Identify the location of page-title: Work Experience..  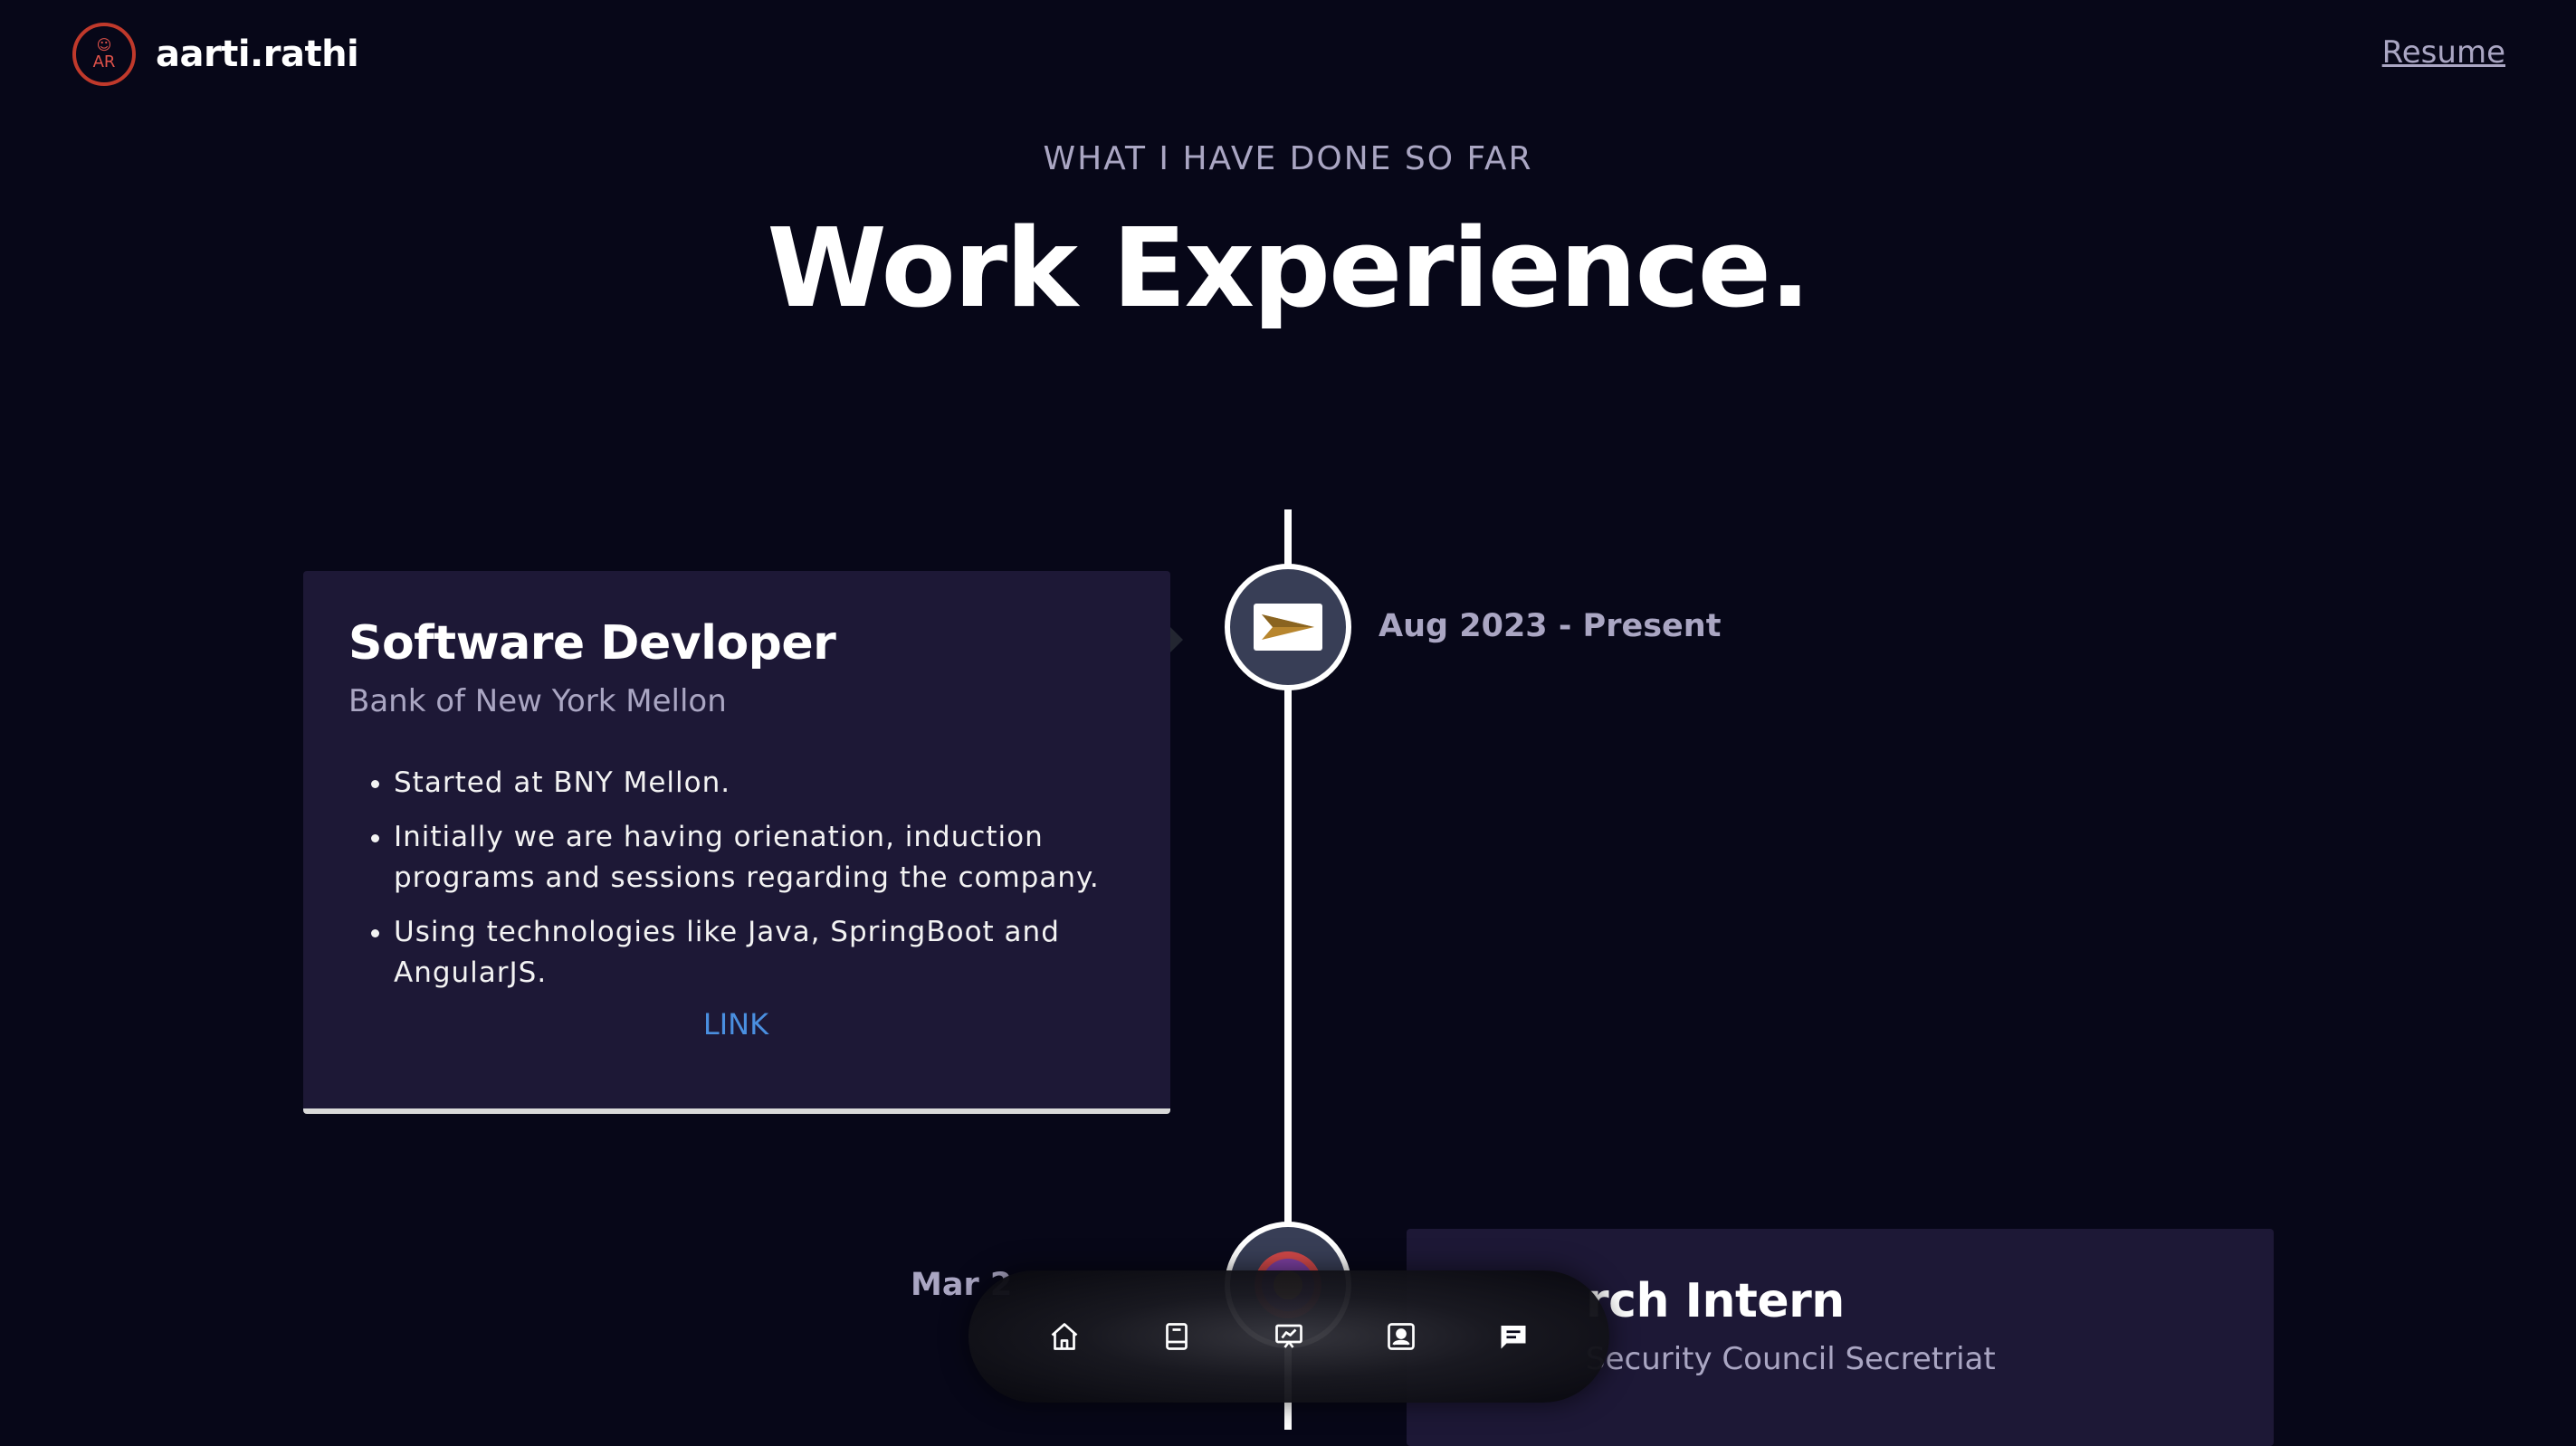
(1288, 269).